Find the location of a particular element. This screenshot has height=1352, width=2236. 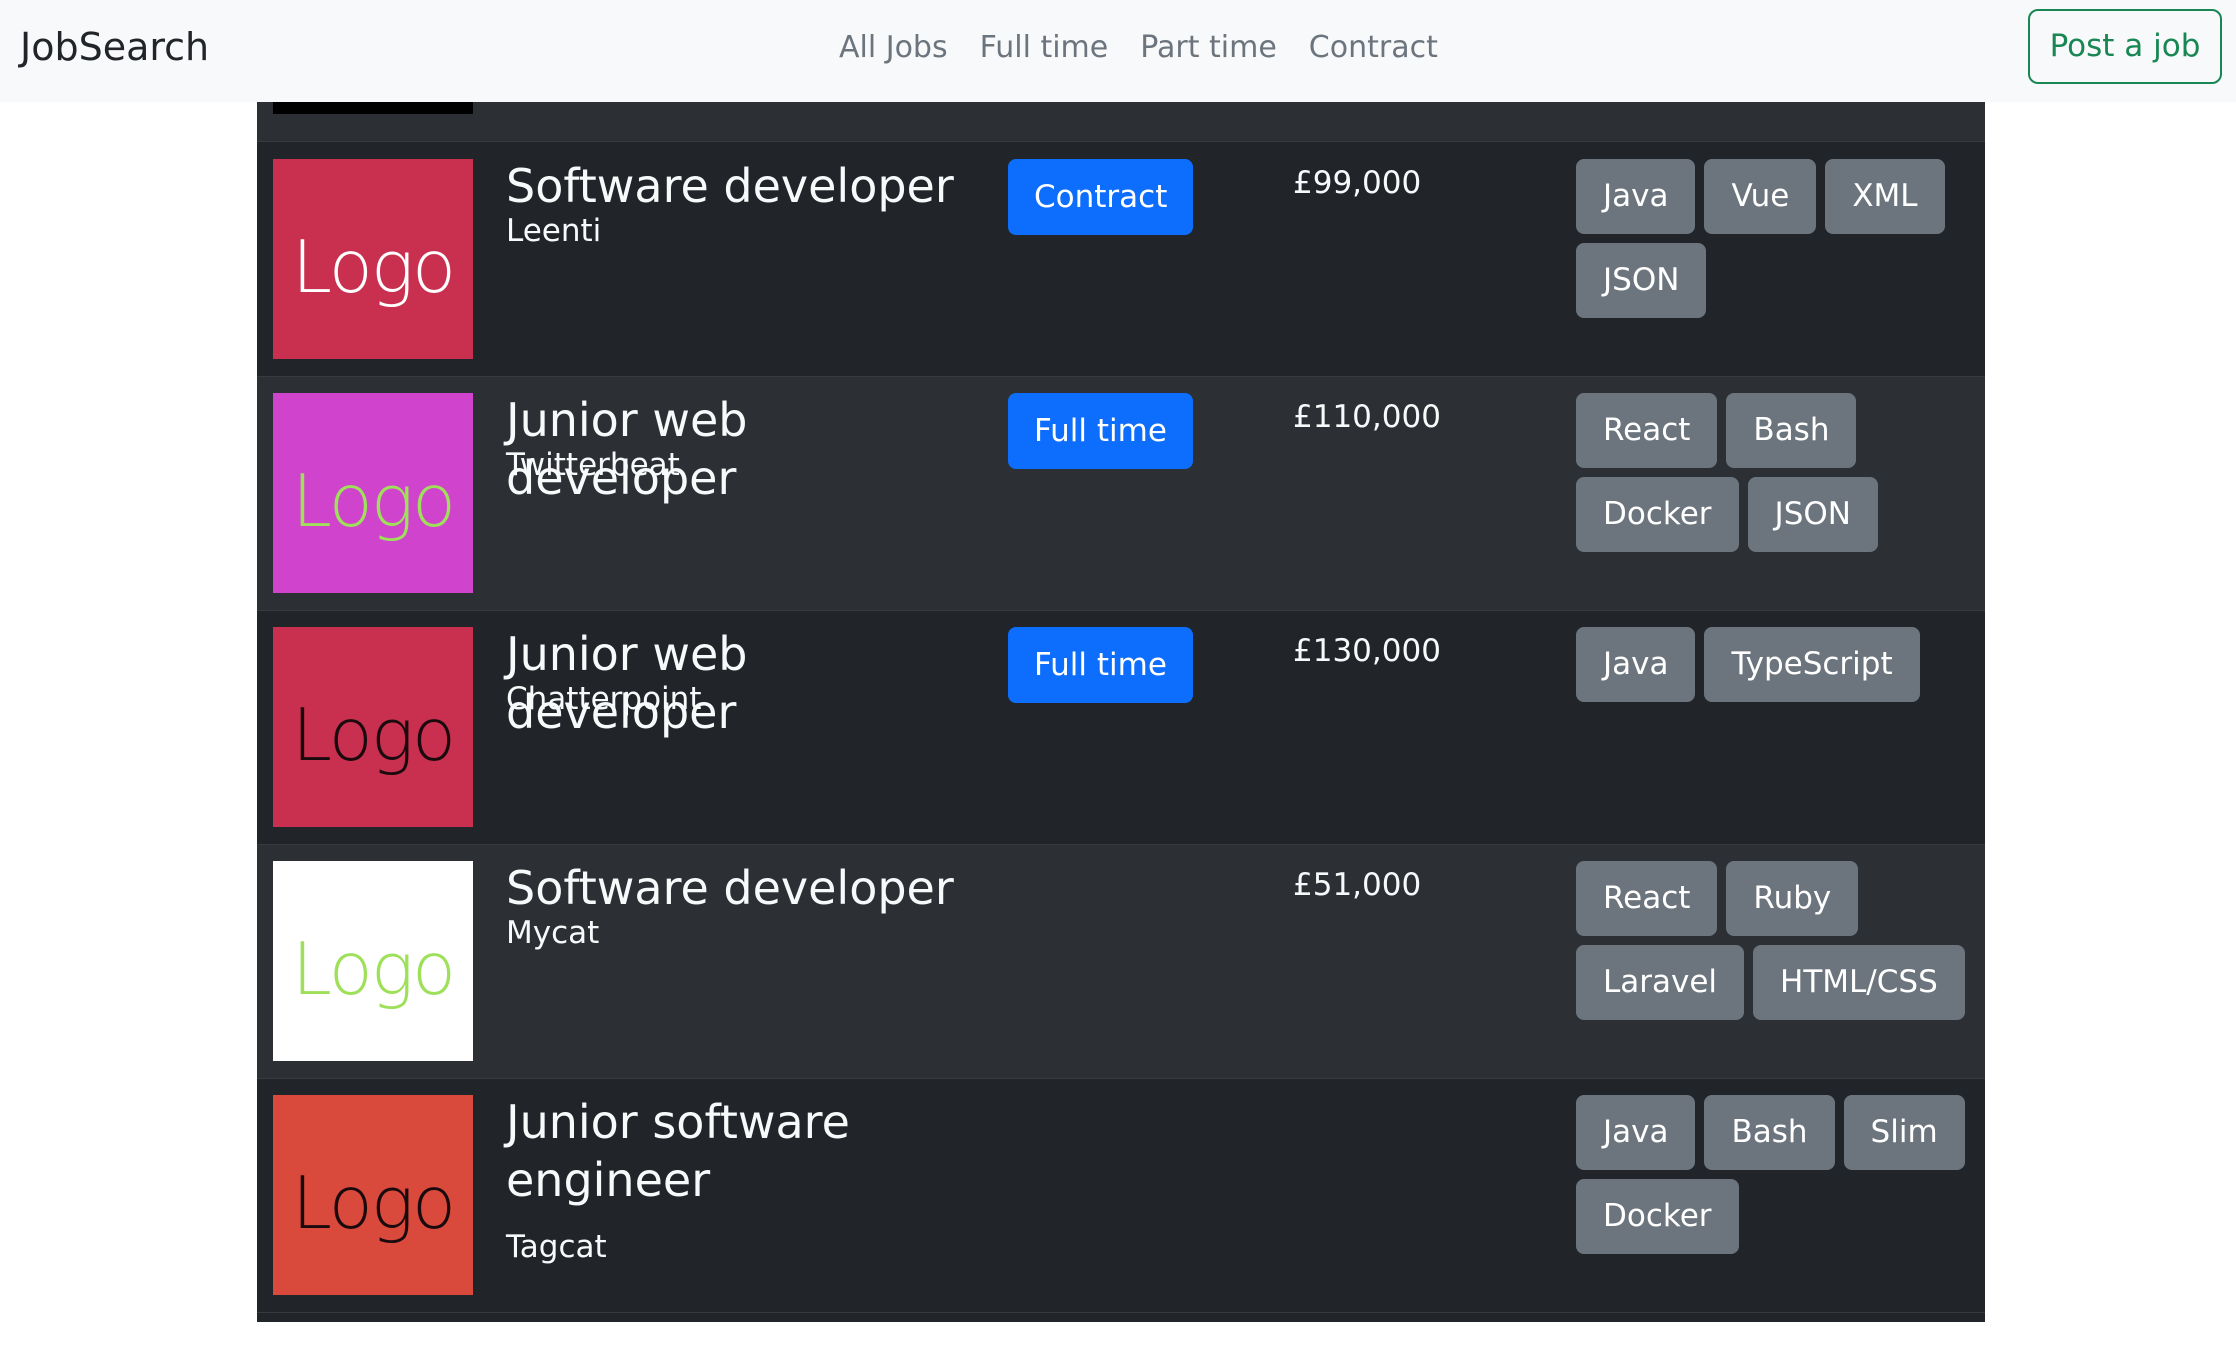

nav-link-contract: Contract is located at coordinates (1373, 49).